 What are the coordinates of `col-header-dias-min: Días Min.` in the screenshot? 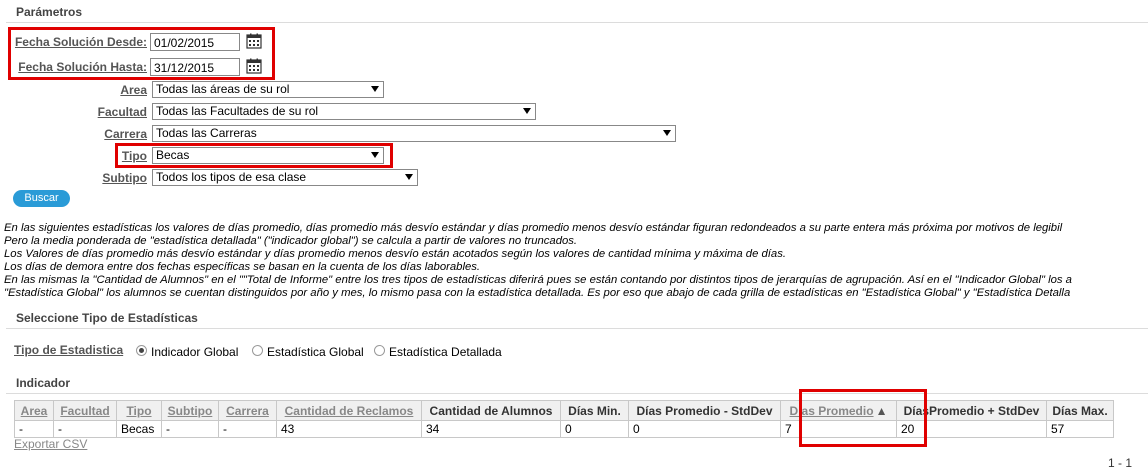 It's located at (594, 410).